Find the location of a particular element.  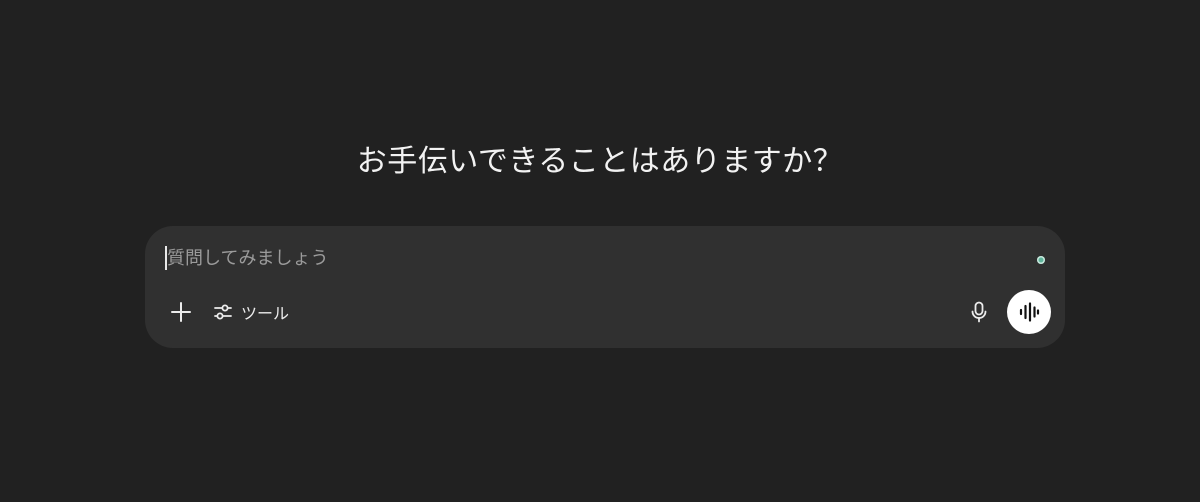

plus-icon is located at coordinates (181, 312).